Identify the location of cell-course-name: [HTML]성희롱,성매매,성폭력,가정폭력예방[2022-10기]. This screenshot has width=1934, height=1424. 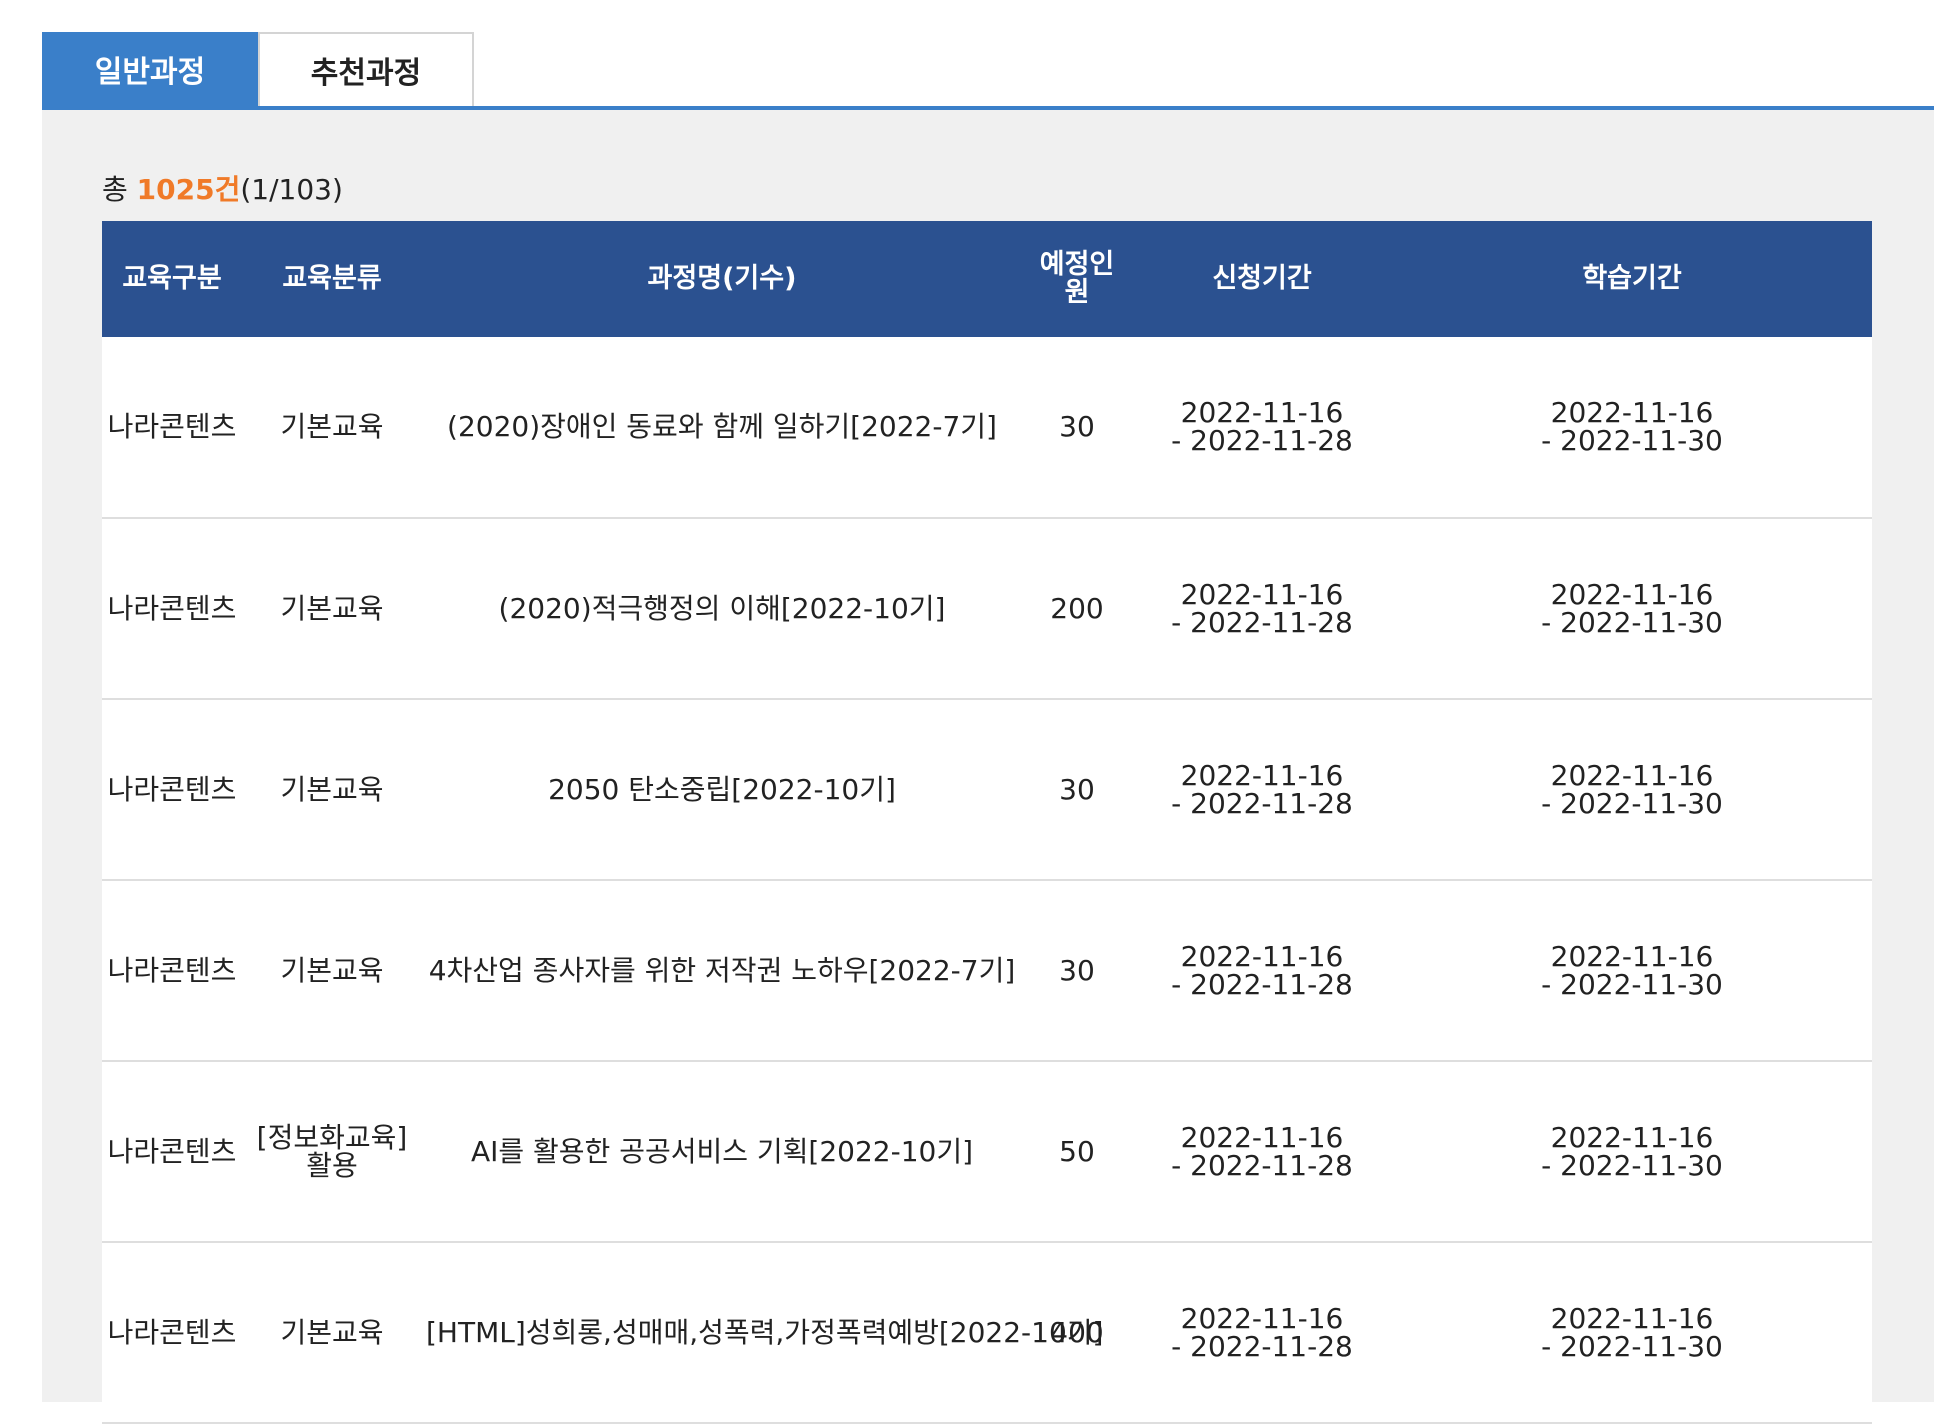
(762, 1332).